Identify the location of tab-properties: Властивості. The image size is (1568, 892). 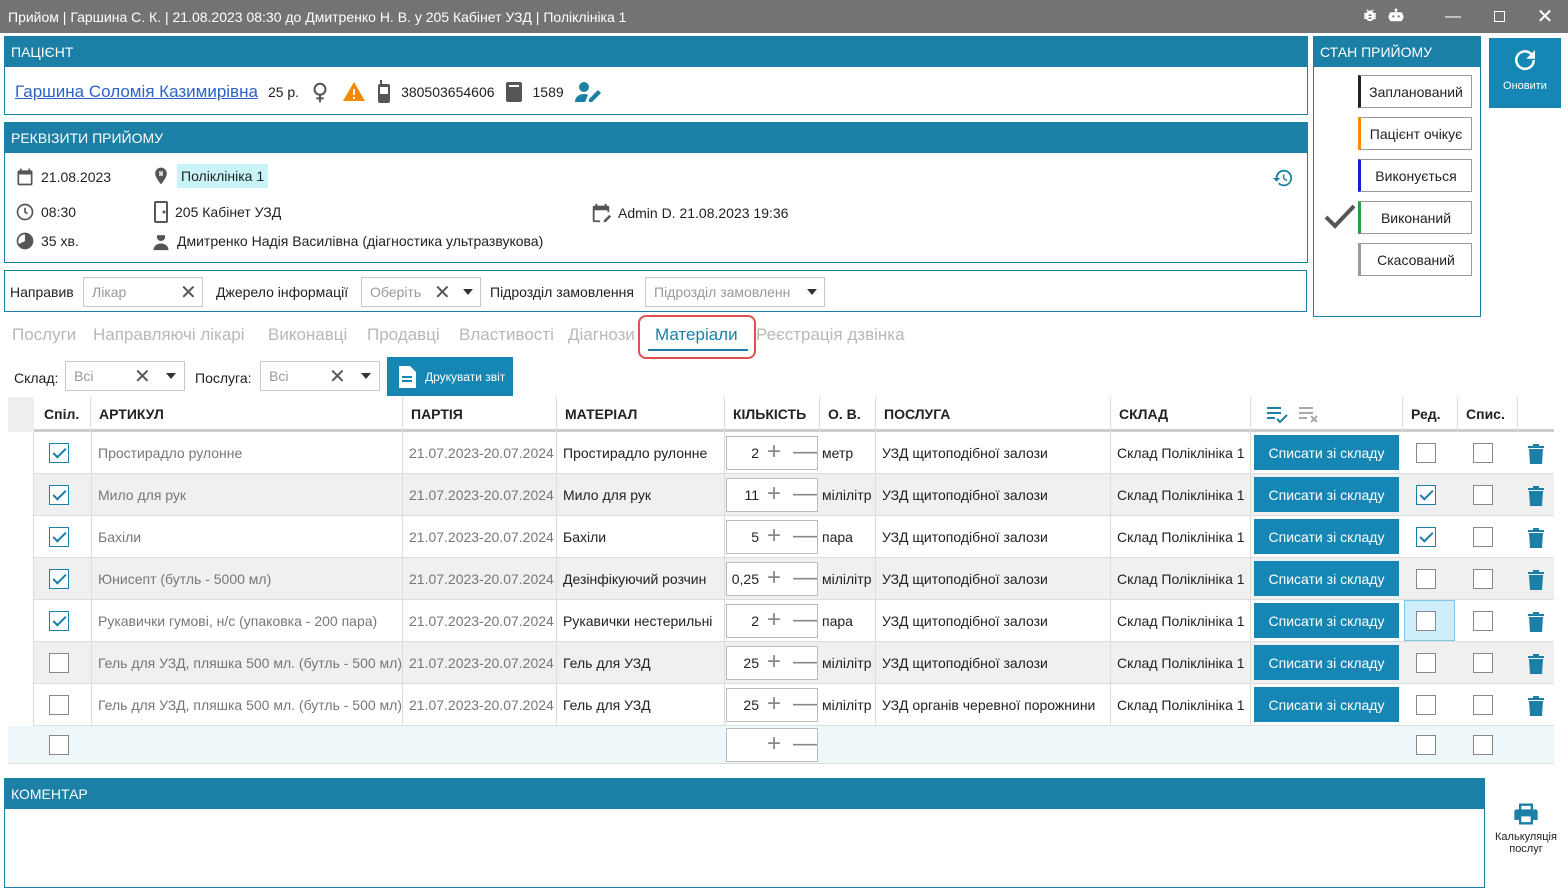
(506, 335).